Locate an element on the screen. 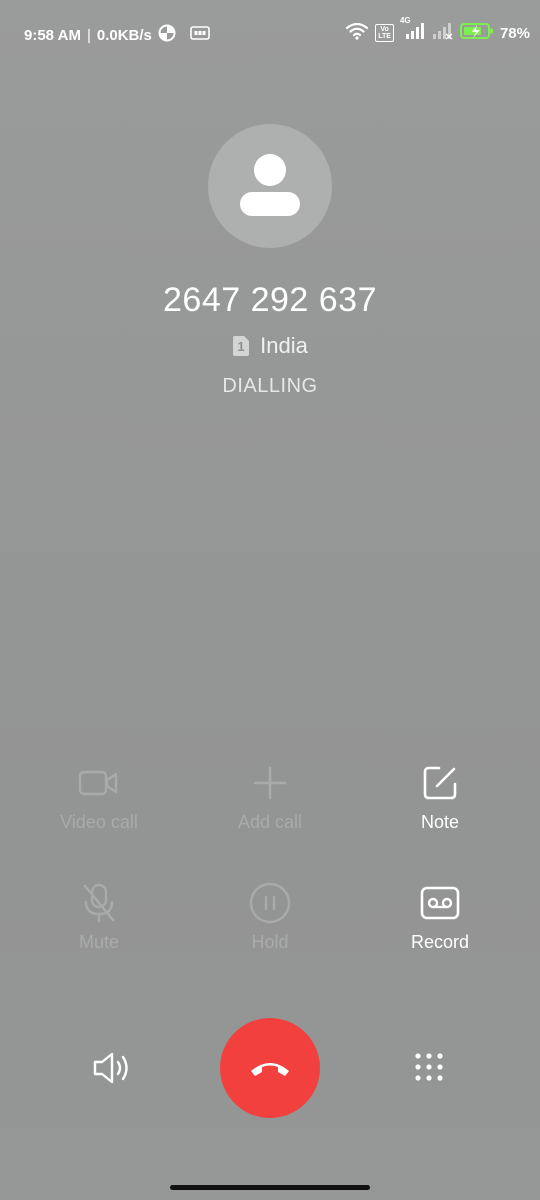 This screenshot has width=540, height=1200. battery-charging-icon is located at coordinates (476, 33).